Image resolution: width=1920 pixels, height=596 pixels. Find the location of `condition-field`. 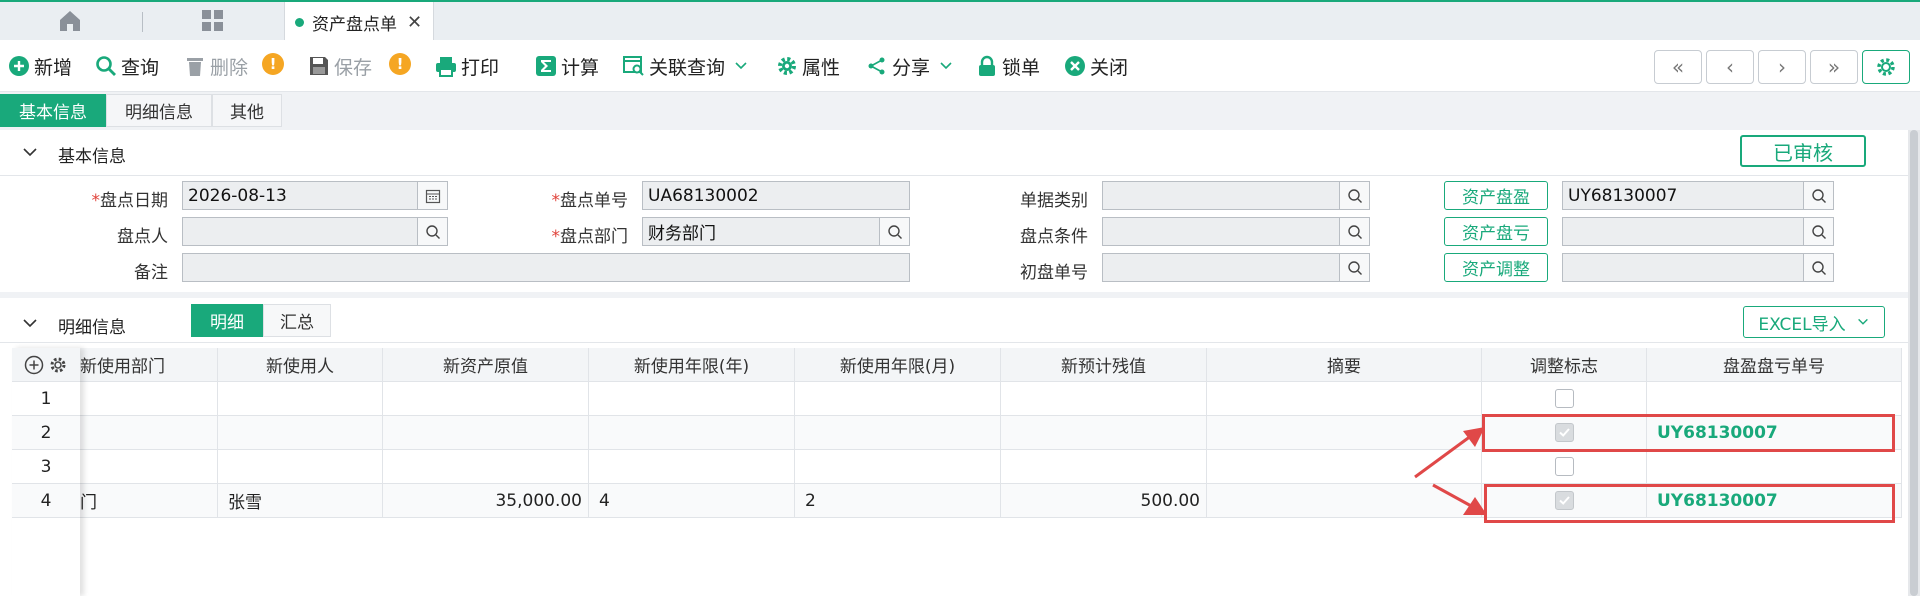

condition-field is located at coordinates (1236, 231).